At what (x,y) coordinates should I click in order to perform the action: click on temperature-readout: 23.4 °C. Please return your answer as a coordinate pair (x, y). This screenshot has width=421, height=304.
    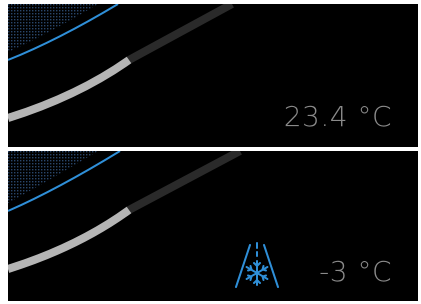
    Looking at the image, I should click on (337, 116).